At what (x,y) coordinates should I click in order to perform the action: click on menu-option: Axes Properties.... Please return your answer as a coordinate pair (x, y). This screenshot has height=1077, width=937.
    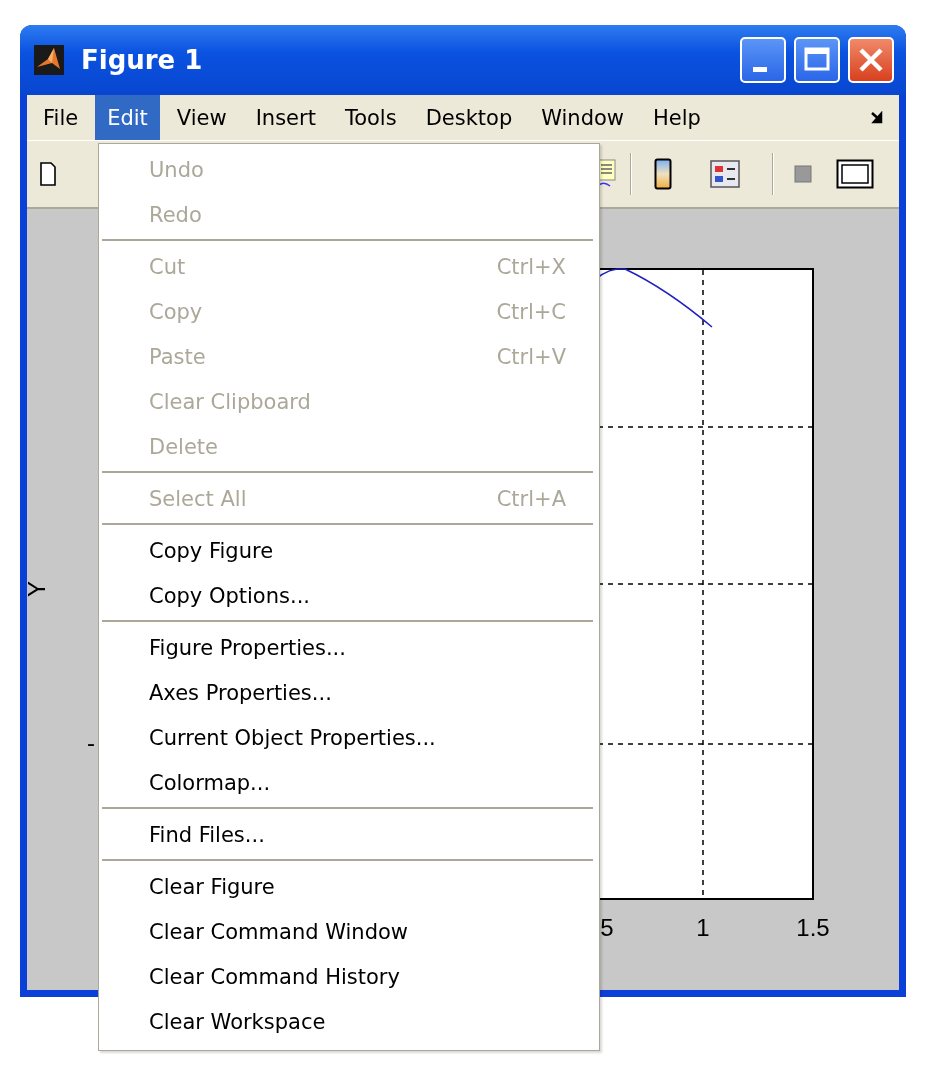
    Looking at the image, I should click on (347, 692).